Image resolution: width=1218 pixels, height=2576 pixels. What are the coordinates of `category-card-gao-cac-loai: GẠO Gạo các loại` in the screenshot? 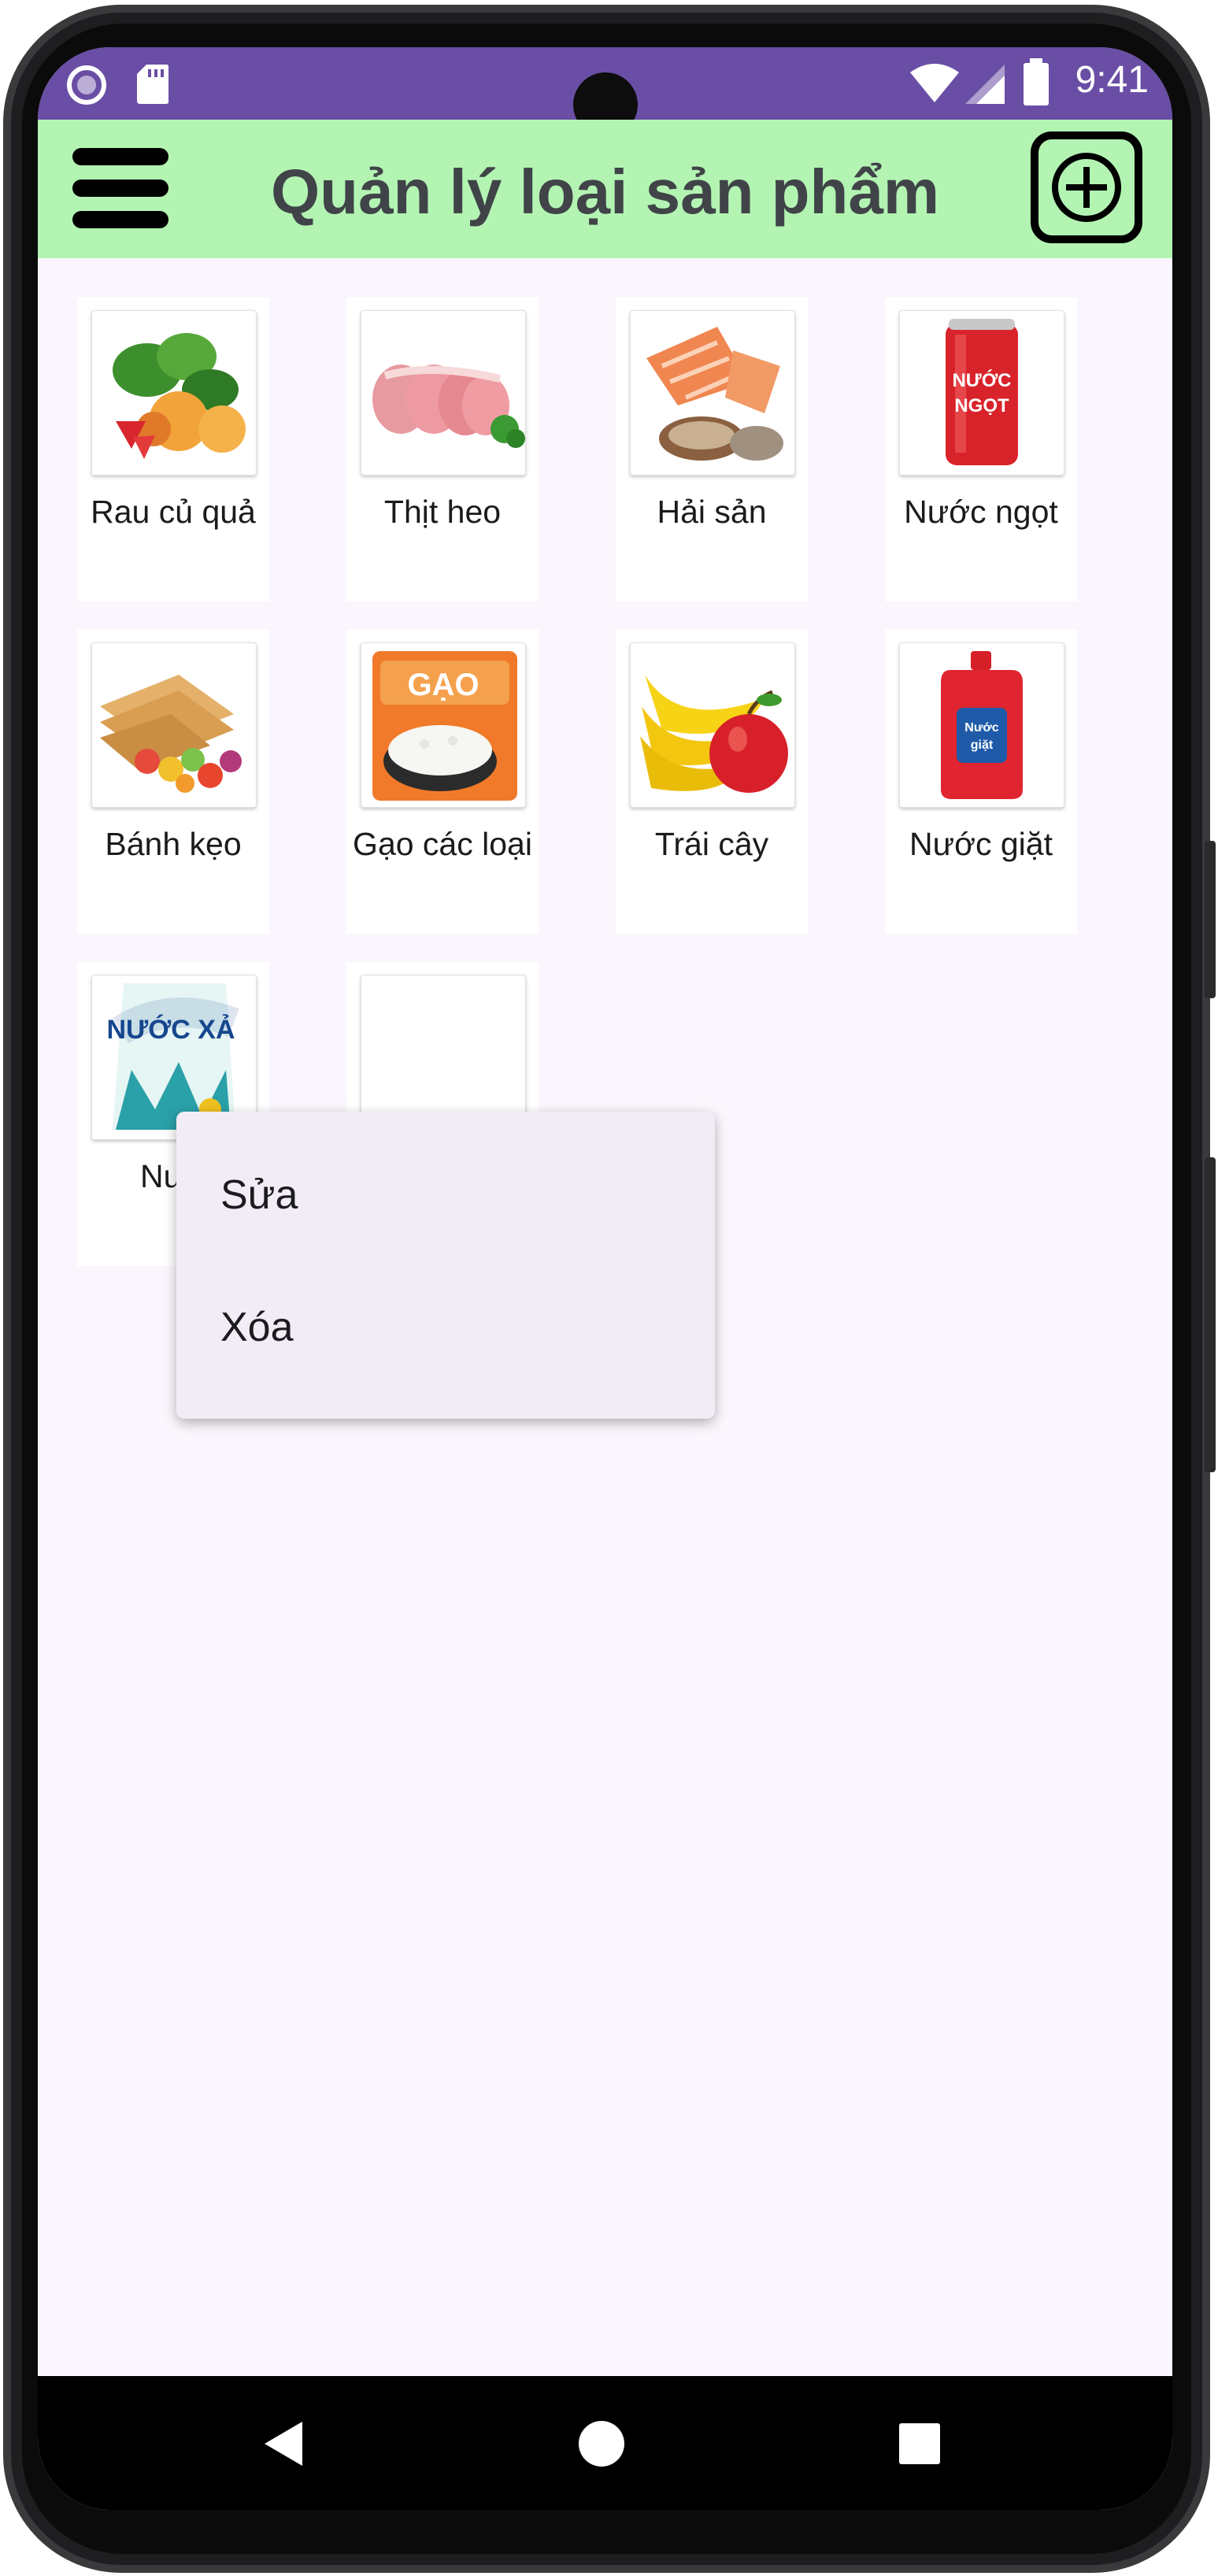 It's located at (443, 782).